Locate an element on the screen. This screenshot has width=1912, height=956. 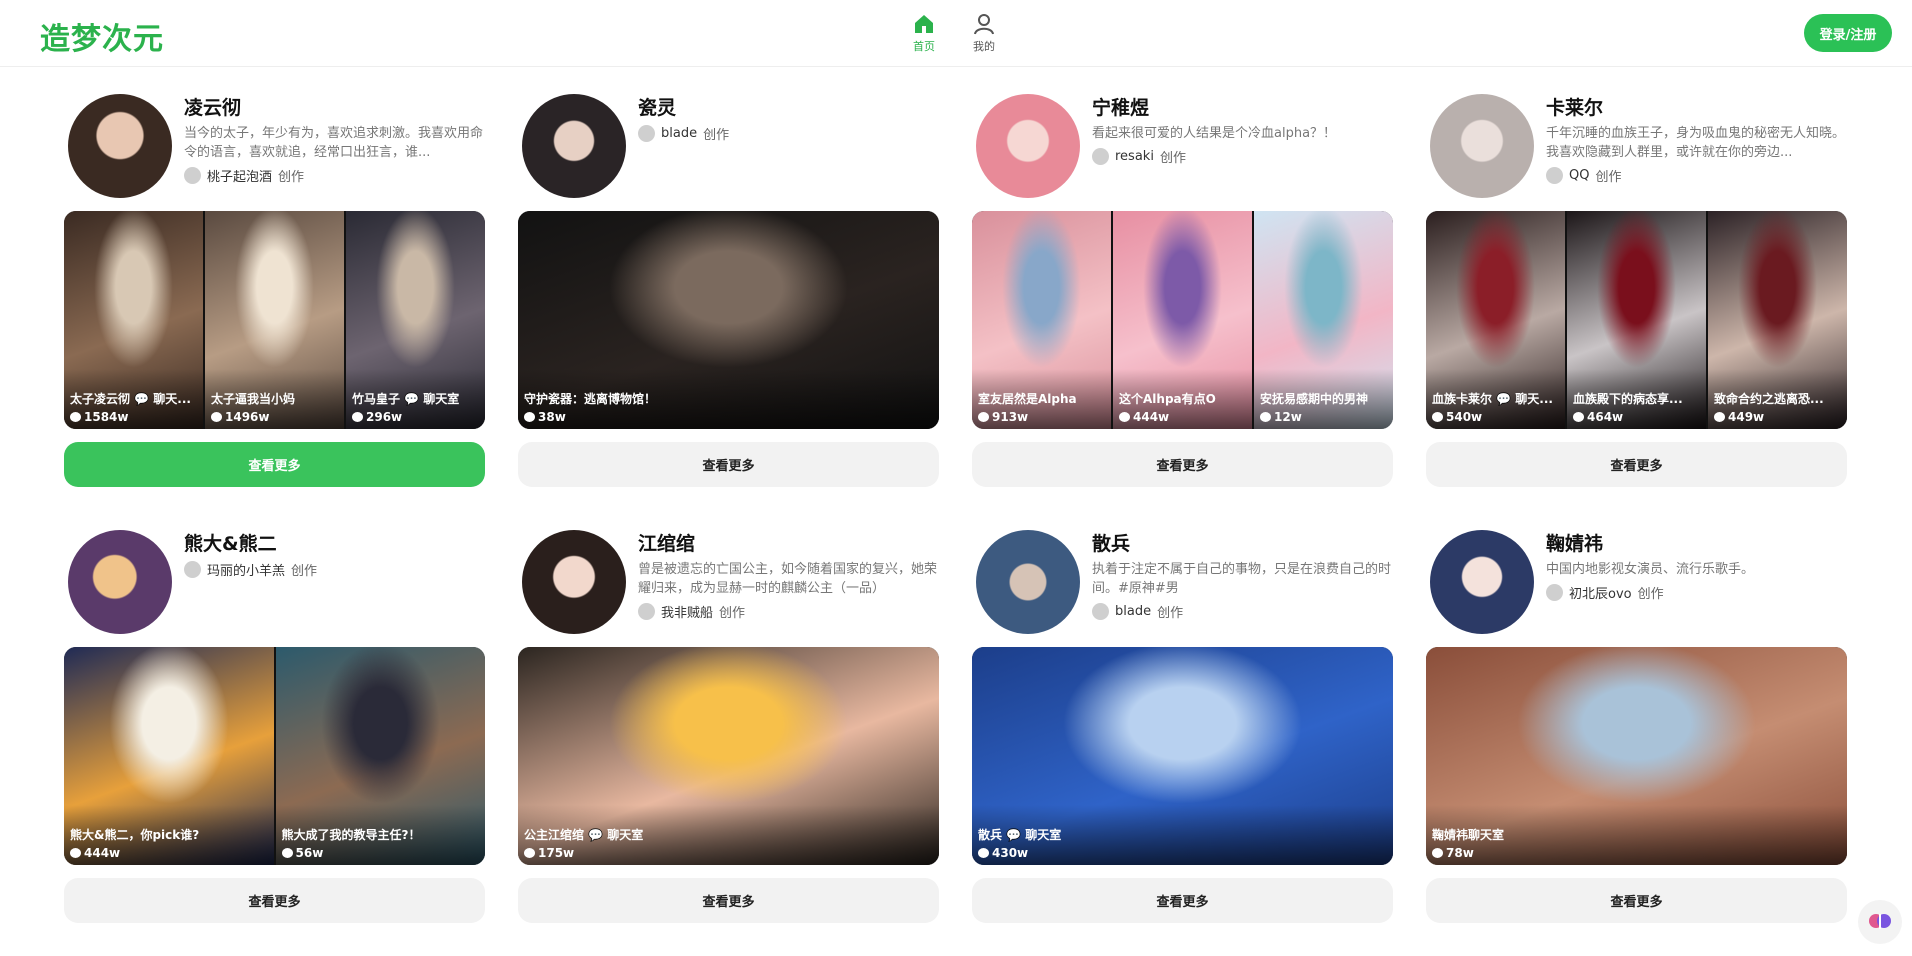
character-desc: 看起来很可爱的人结果是个冷血alpha？！ is located at coordinates (1214, 133).